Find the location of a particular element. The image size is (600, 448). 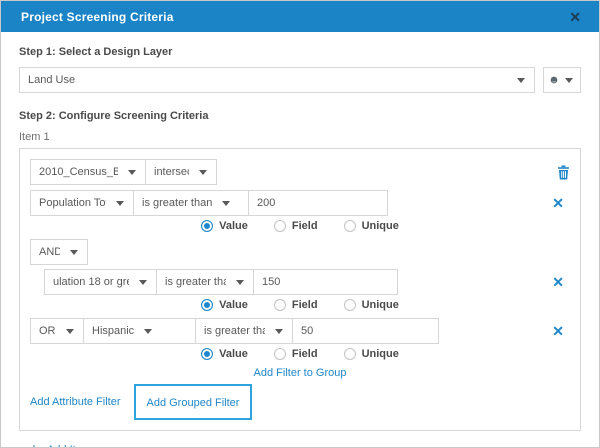

step1-label: Step 1: Select a Design Layer is located at coordinates (96, 52).